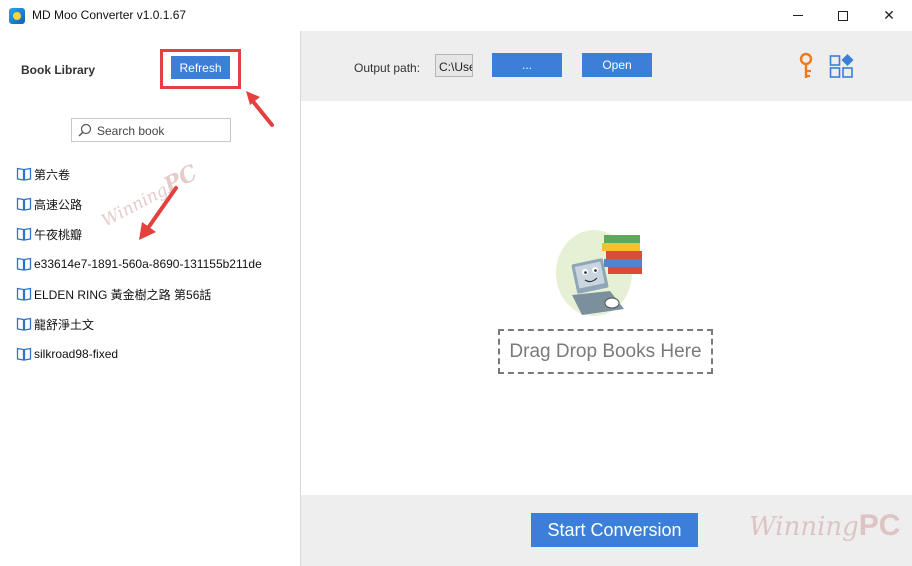 The image size is (912, 566). Describe the element at coordinates (599, 273) in the screenshot. I see `books-laptop-illustration` at that location.